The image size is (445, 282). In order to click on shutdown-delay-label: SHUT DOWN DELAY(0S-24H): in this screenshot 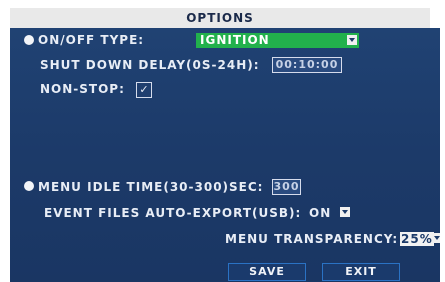, I will do `click(150, 65)`.